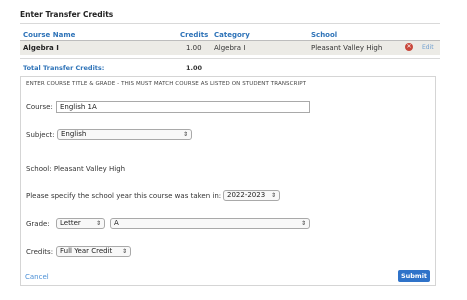 The height and width of the screenshot is (300, 467). What do you see at coordinates (428, 47) in the screenshot?
I see `edit-link: Edit` at bounding box center [428, 47].